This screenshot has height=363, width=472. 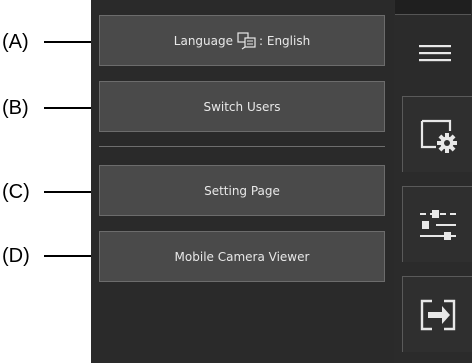 I want to click on setting-page-button: Setting Page, so click(x=242, y=190).